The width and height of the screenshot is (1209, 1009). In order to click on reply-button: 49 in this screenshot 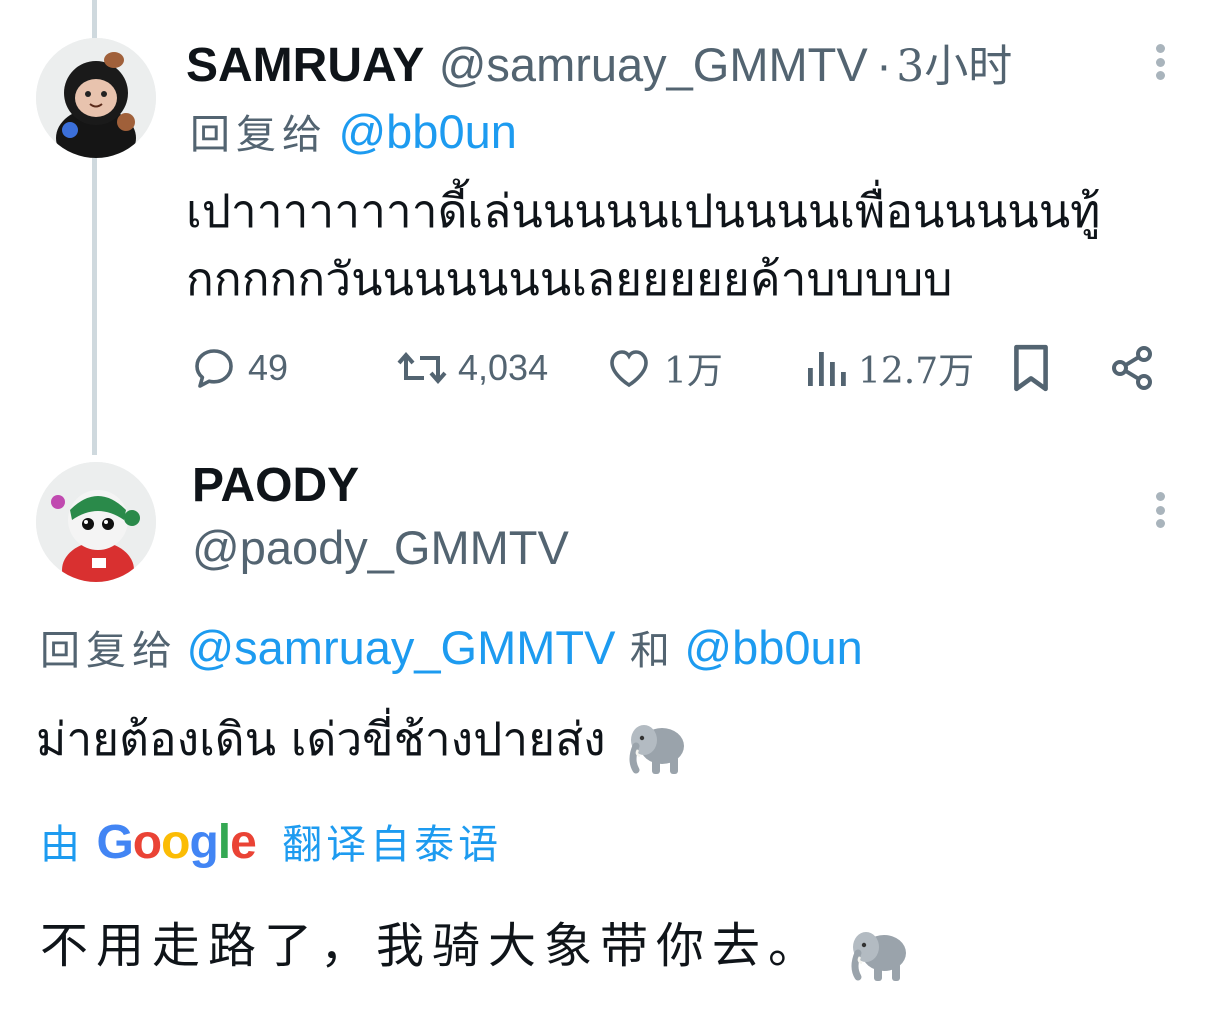, I will do `click(239, 368)`.